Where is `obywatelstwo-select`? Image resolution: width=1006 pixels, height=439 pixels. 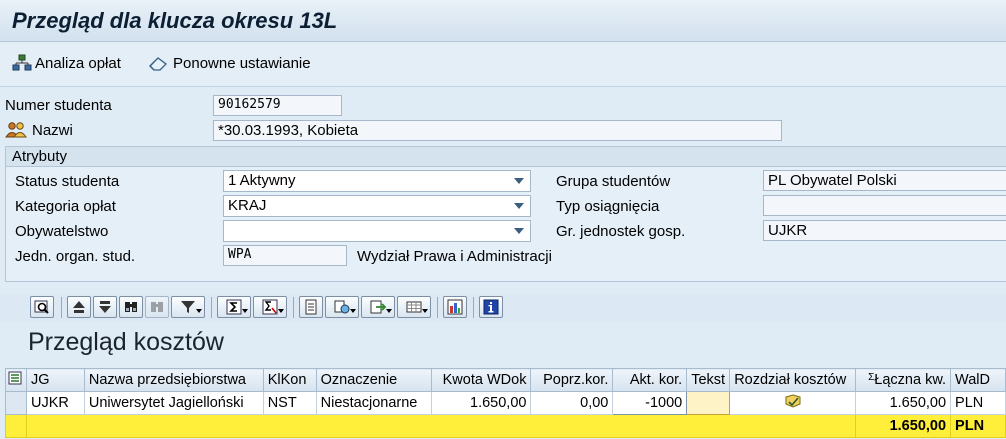 obywatelstwo-select is located at coordinates (377, 231).